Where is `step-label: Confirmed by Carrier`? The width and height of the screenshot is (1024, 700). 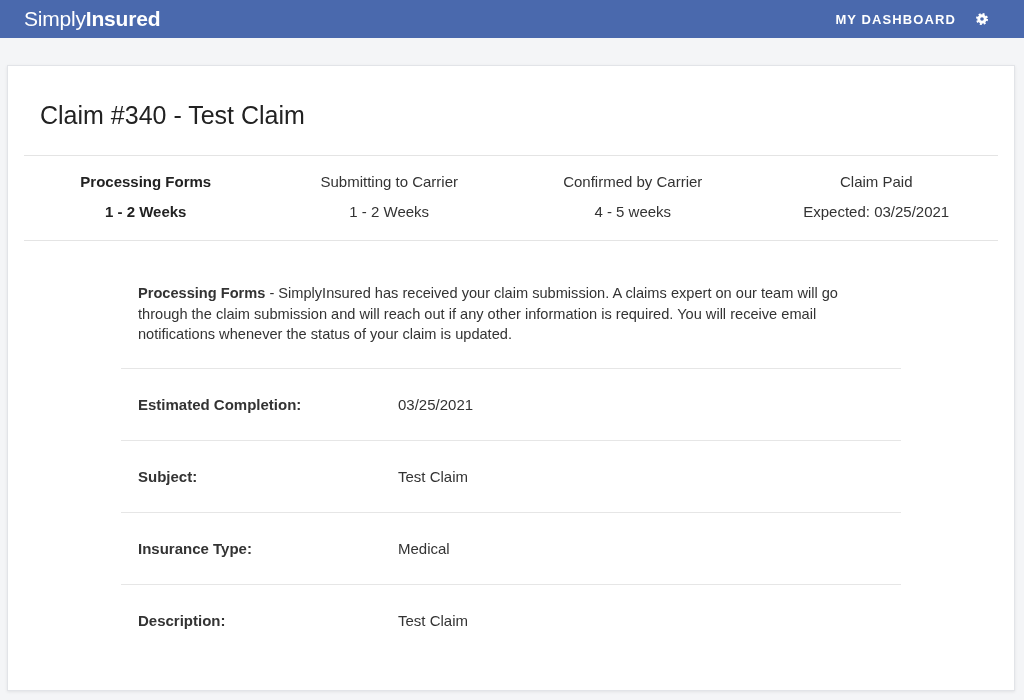
step-label: Confirmed by Carrier is located at coordinates (633, 182).